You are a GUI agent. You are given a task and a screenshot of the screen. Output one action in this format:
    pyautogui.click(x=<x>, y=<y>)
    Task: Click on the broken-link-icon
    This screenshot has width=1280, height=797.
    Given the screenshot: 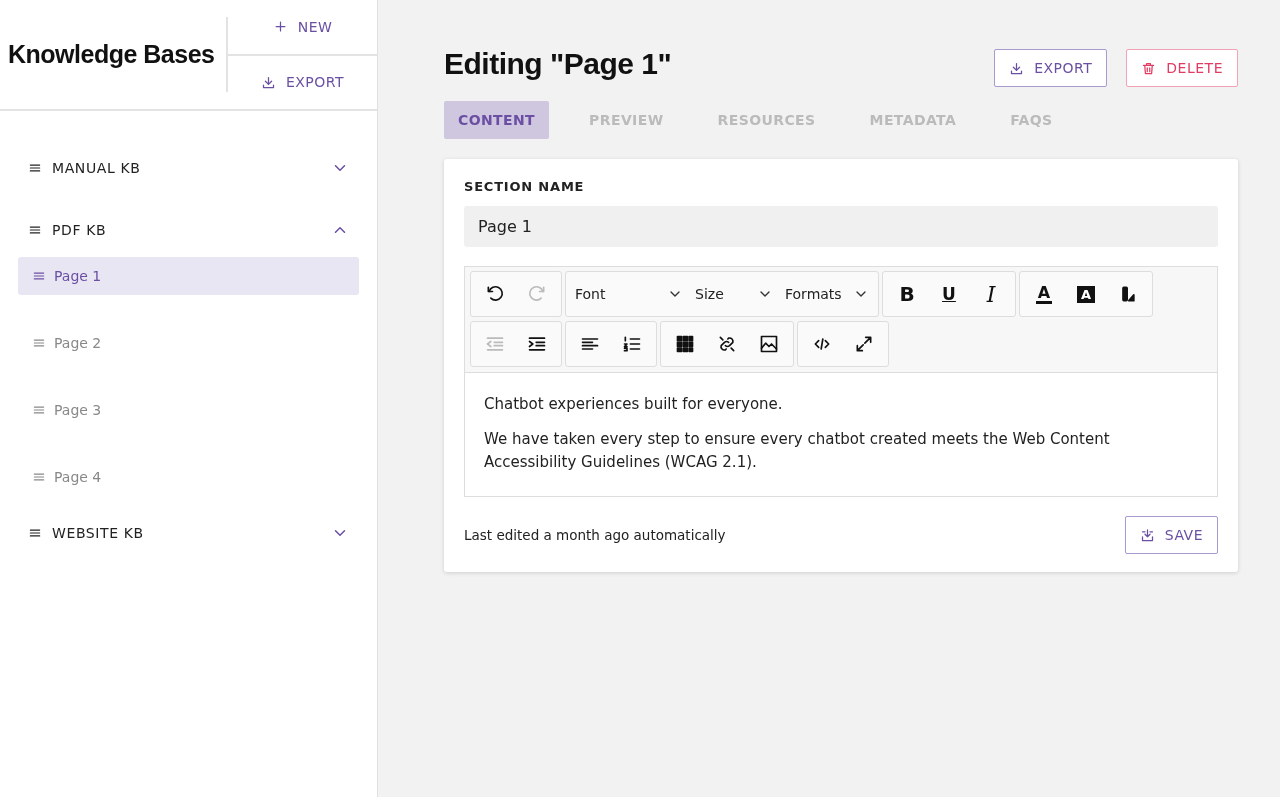 What is the action you would take?
    pyautogui.click(x=727, y=344)
    